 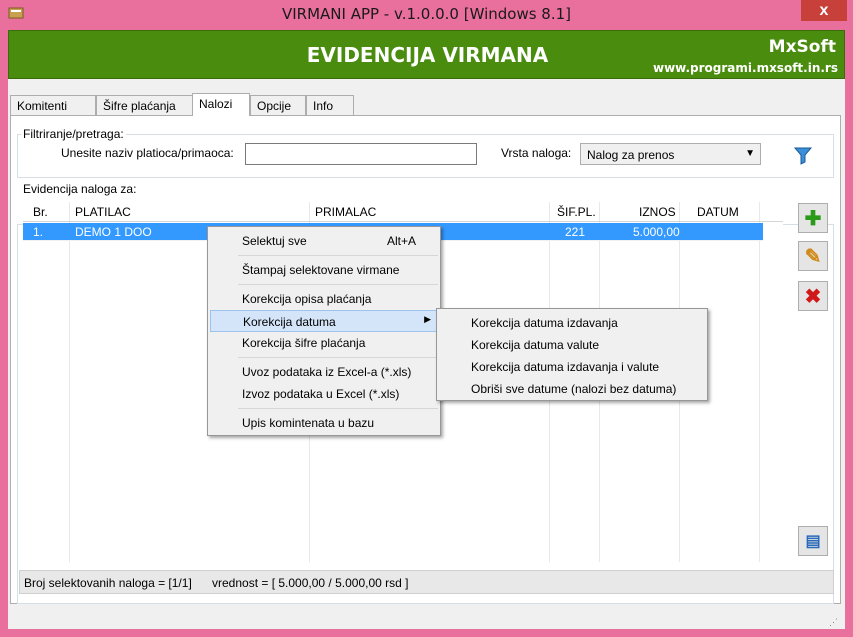 I want to click on col-datum: DATUM, so click(x=718, y=212).